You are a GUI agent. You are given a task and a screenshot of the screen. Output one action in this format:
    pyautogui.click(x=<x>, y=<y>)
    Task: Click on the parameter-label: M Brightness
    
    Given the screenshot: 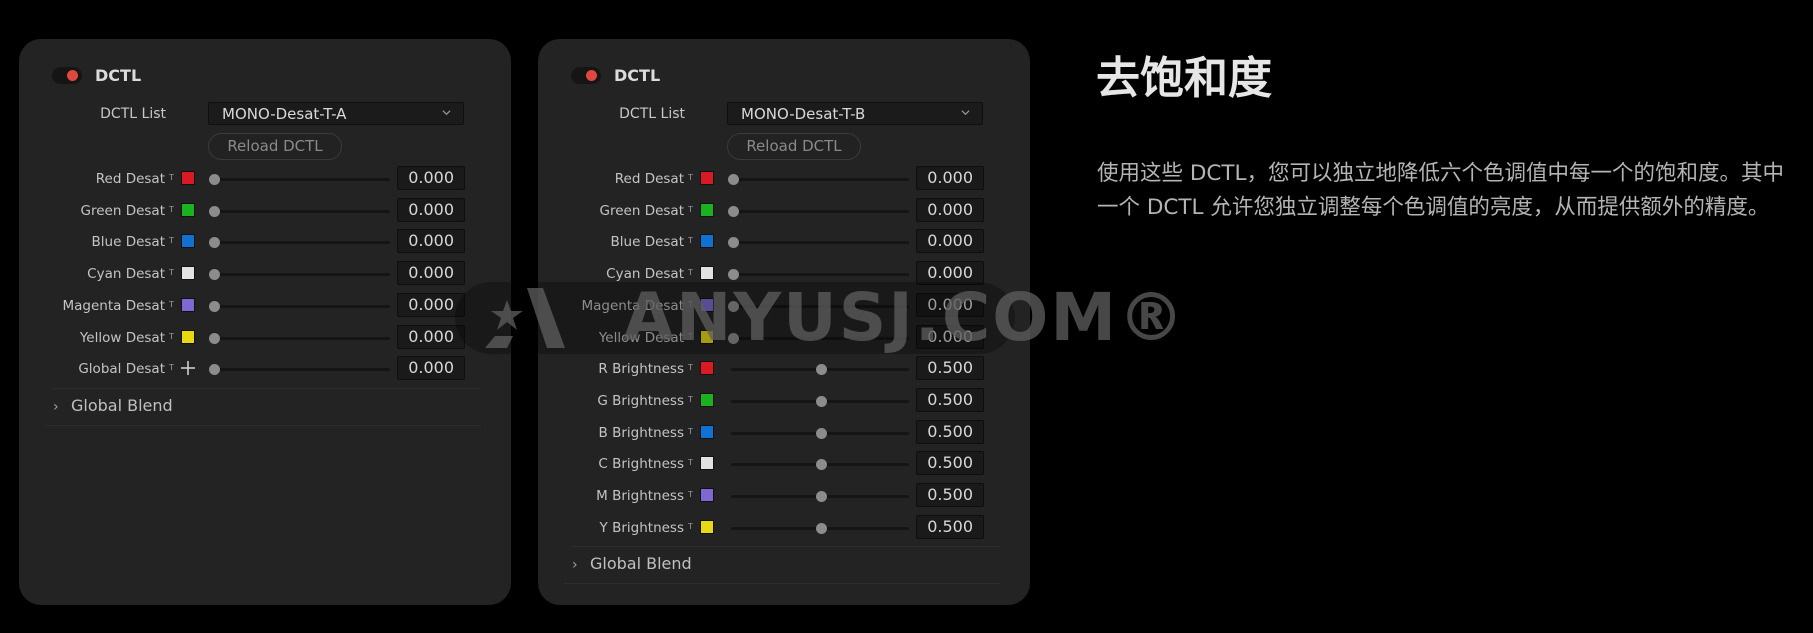 What is the action you would take?
    pyautogui.click(x=640, y=496)
    